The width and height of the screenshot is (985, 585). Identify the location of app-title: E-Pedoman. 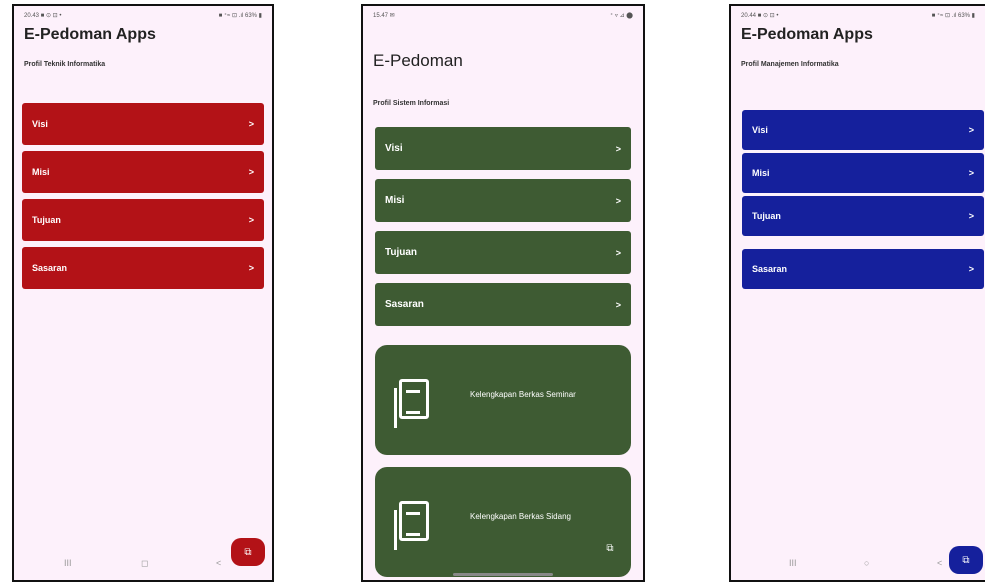
(418, 60).